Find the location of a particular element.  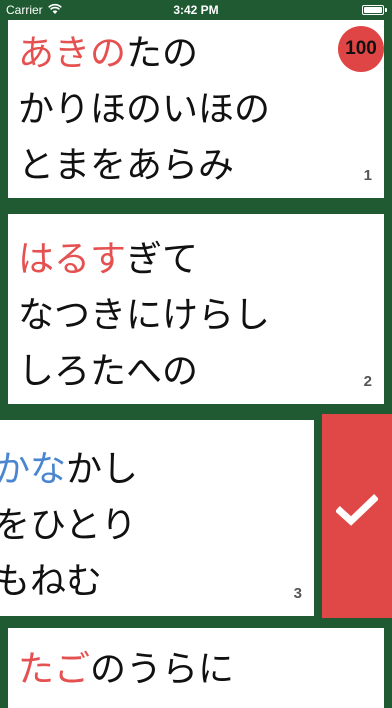

mark-done-button is located at coordinates (357, 516).